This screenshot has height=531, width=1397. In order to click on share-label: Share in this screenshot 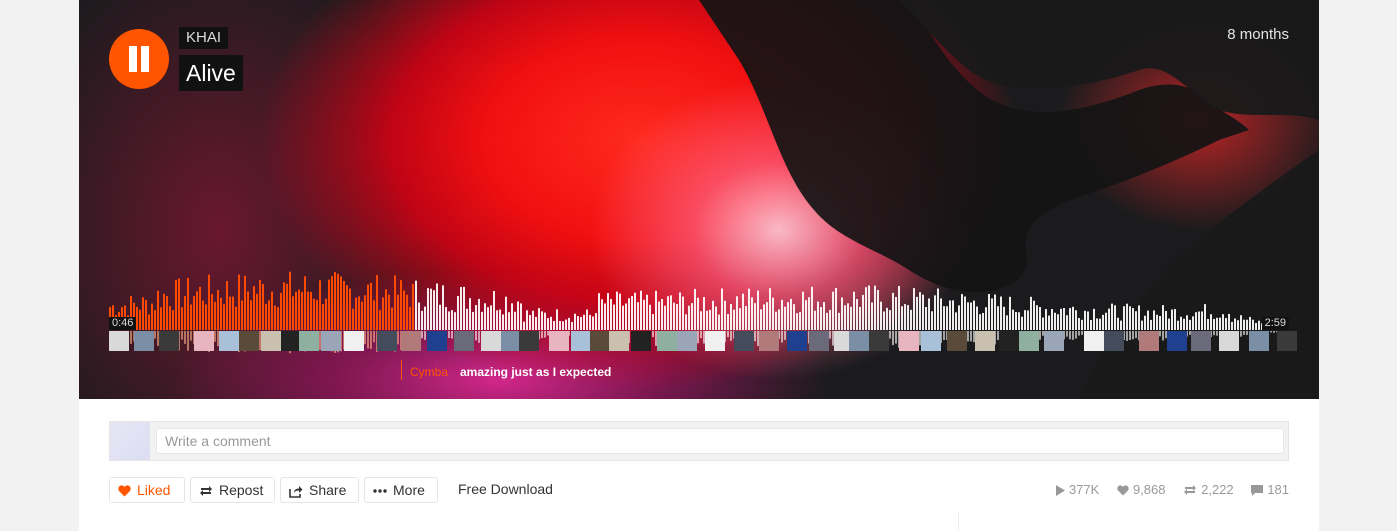, I will do `click(328, 490)`.